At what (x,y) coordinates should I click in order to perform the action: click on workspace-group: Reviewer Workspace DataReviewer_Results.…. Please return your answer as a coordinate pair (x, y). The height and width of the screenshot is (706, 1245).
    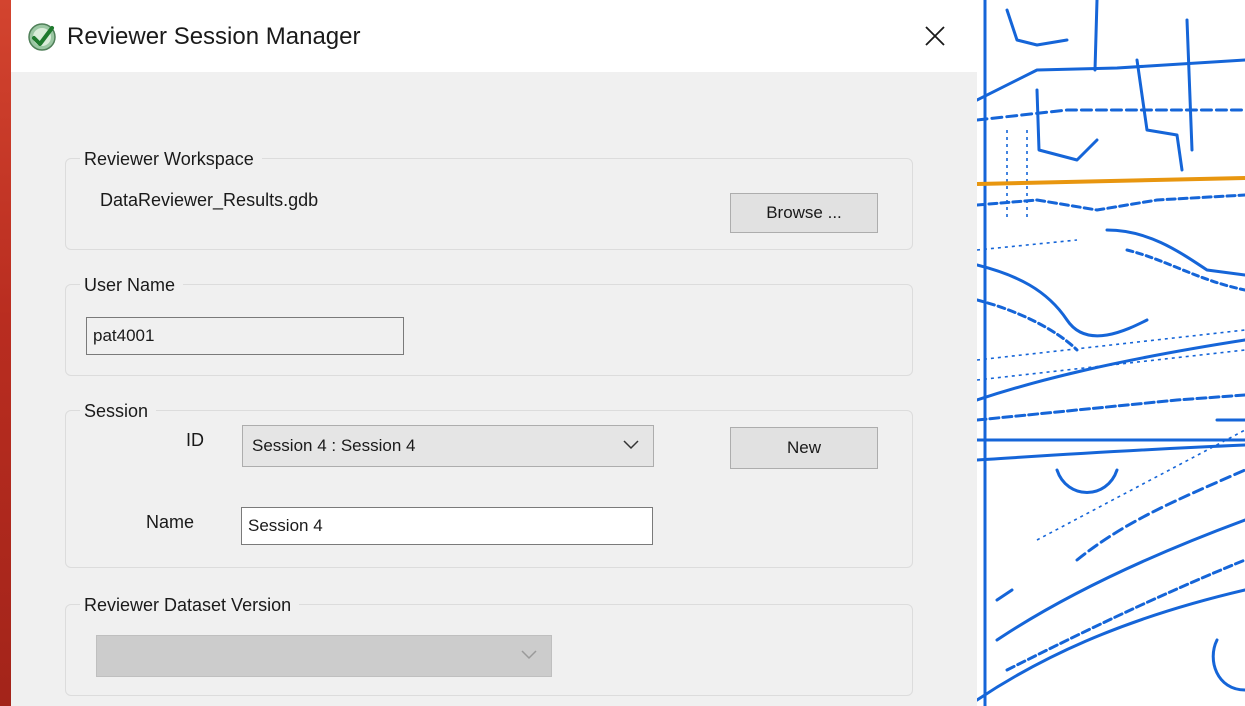
    Looking at the image, I should click on (489, 199).